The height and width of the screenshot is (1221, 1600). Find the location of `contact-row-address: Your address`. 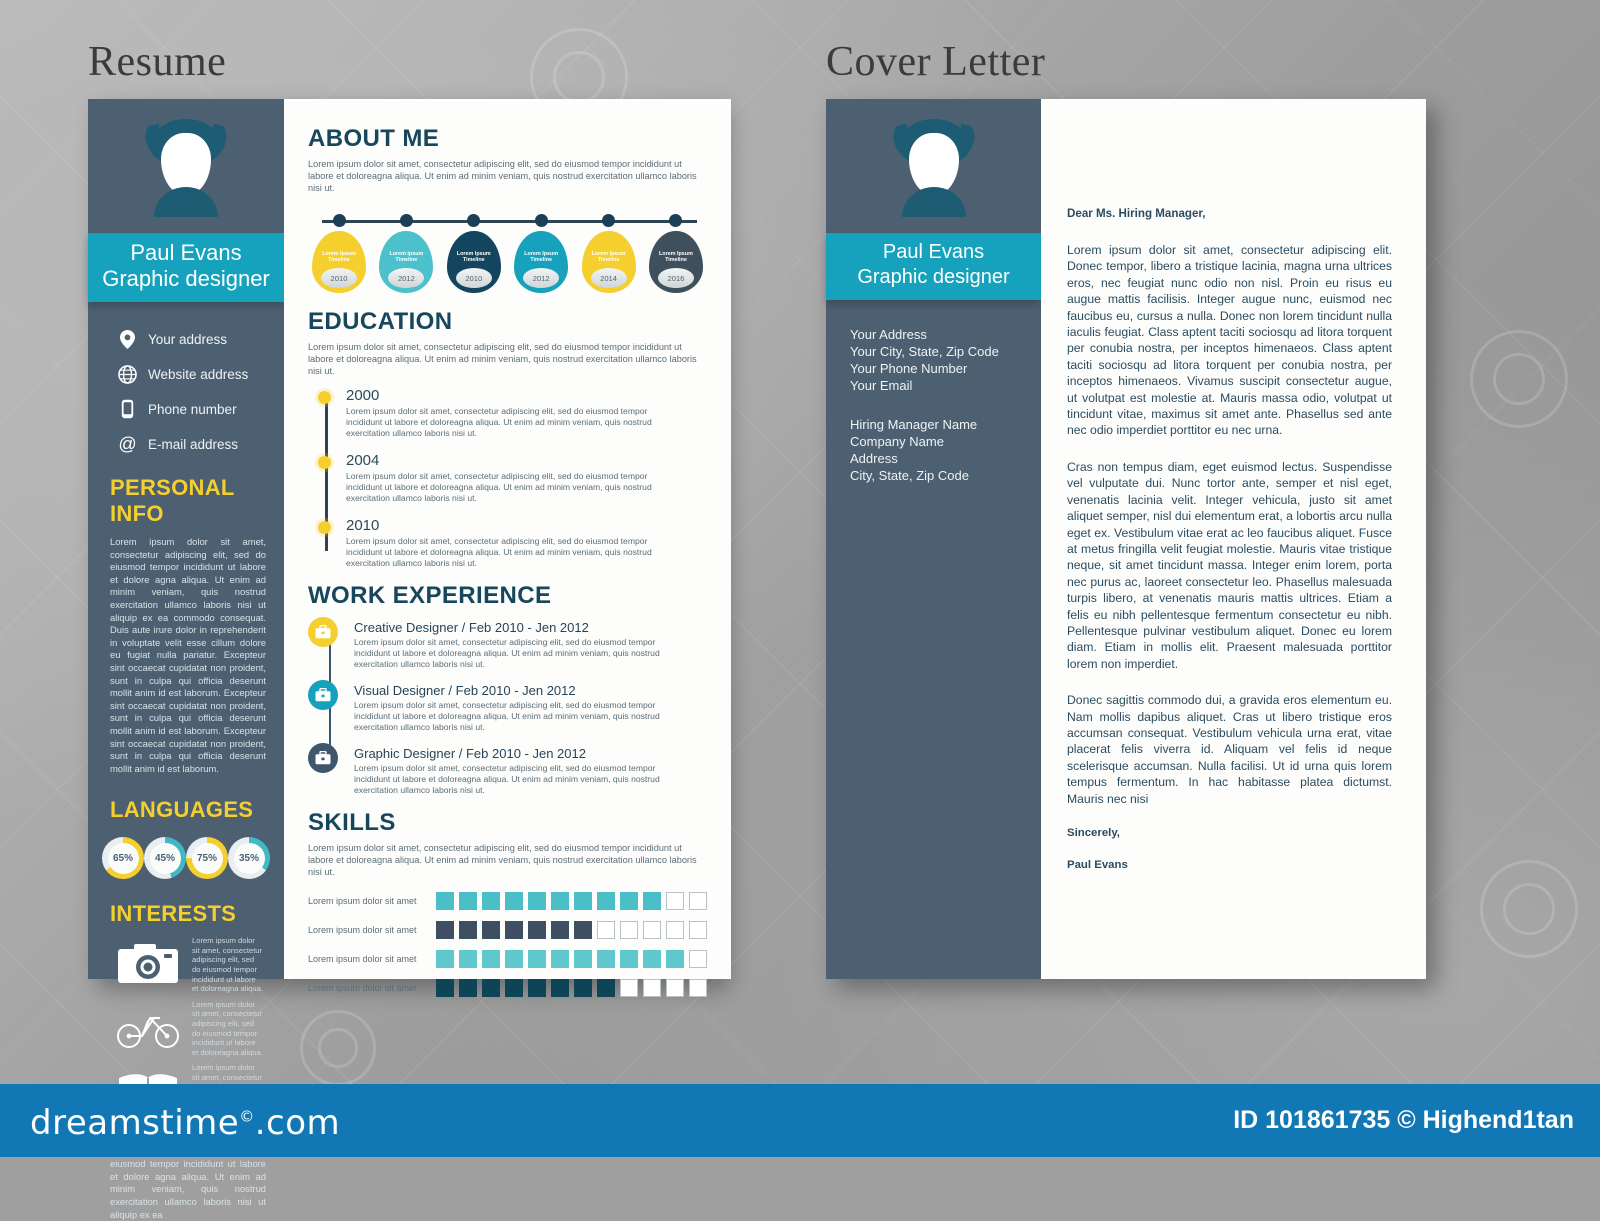

contact-row-address: Your address is located at coordinates (199, 339).